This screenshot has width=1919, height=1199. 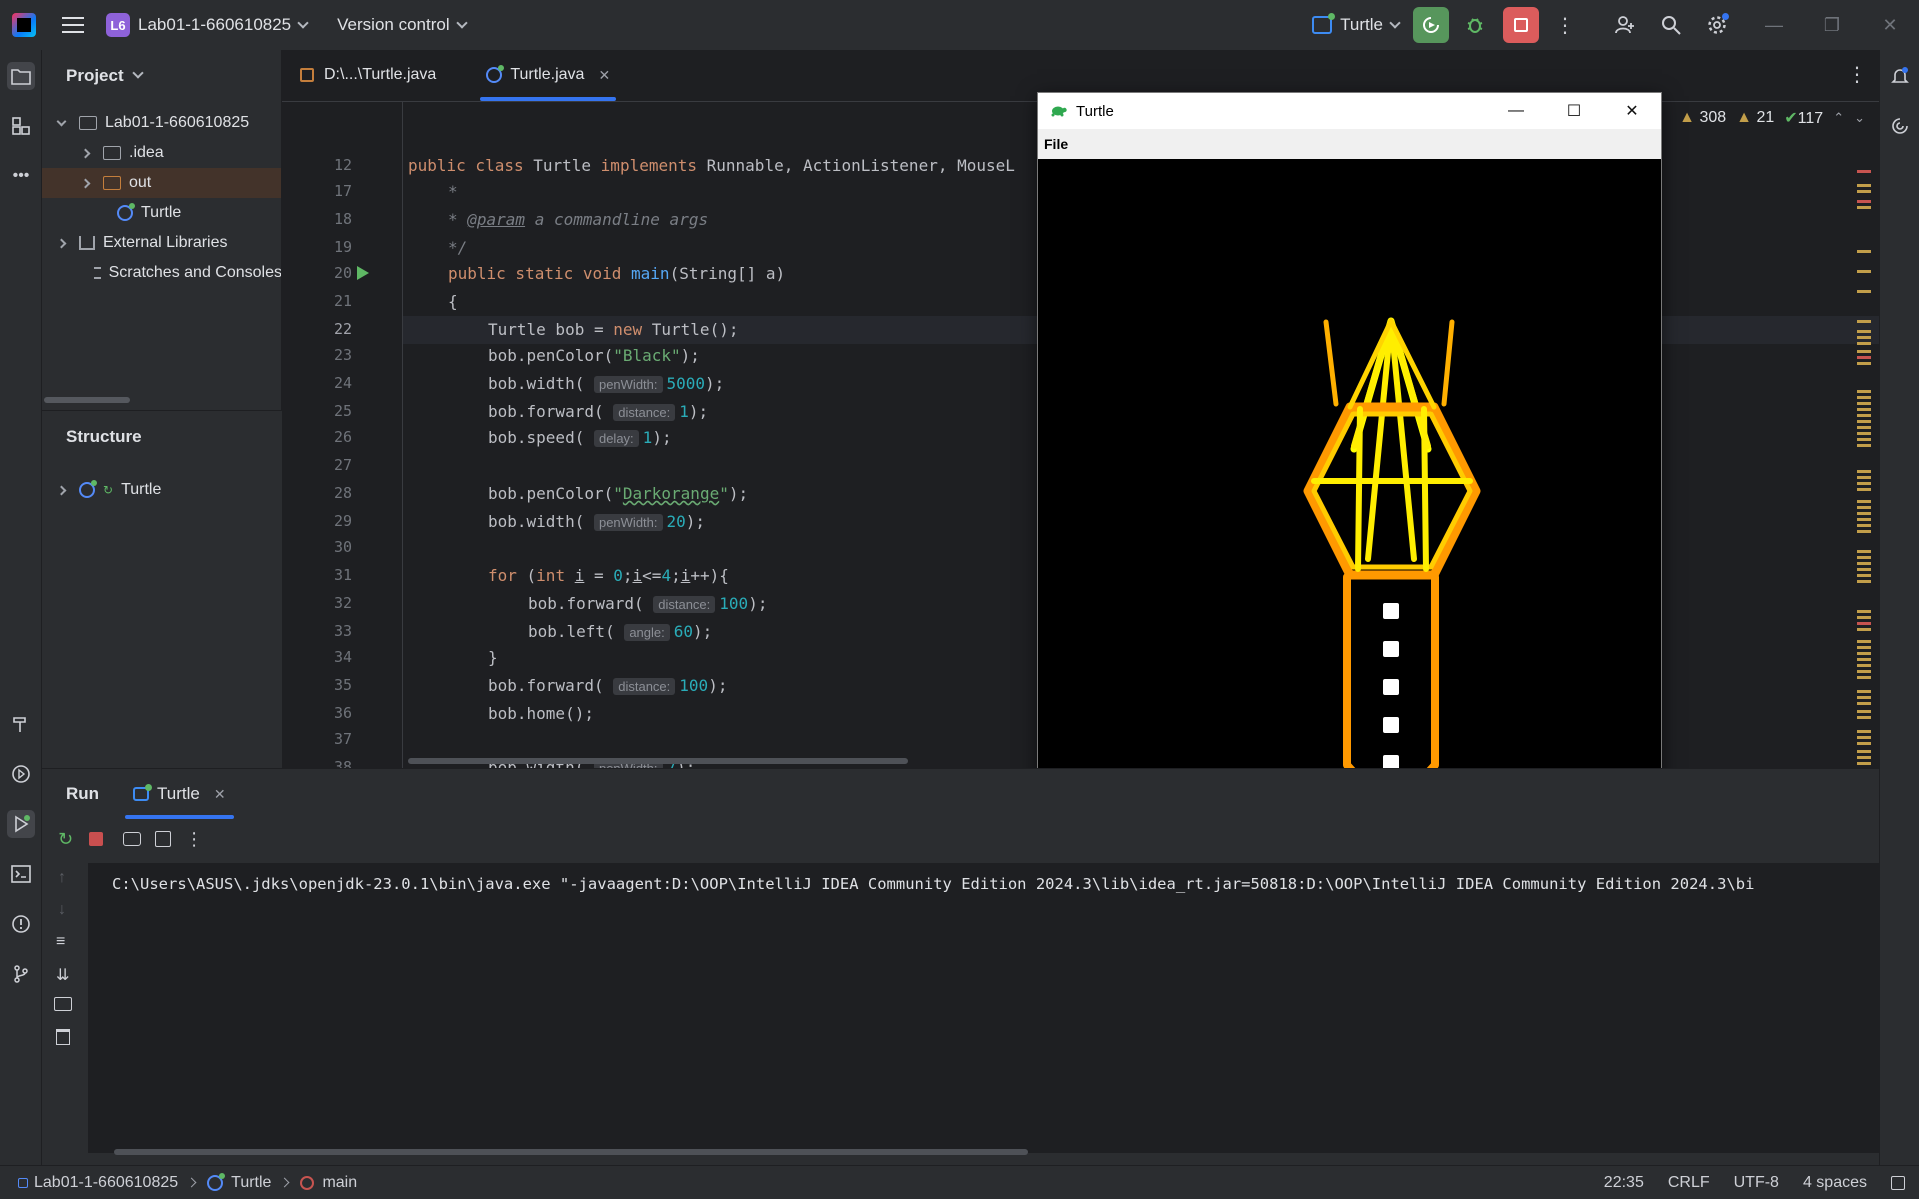 What do you see at coordinates (548, 75) in the screenshot?
I see `tab-turtle-java: Turtle.java ✕` at bounding box center [548, 75].